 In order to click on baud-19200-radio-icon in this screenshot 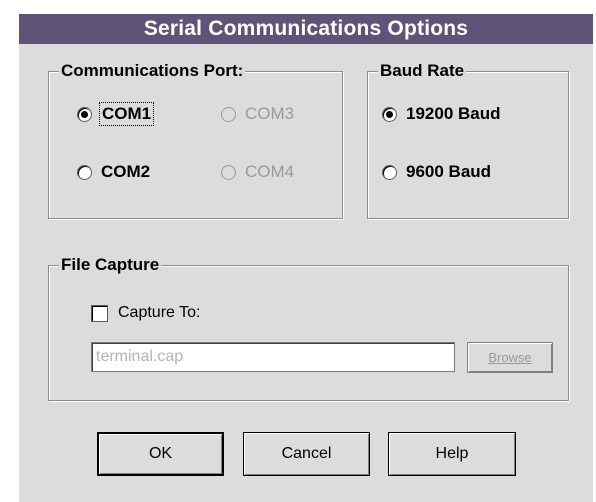, I will do `click(389, 114)`.